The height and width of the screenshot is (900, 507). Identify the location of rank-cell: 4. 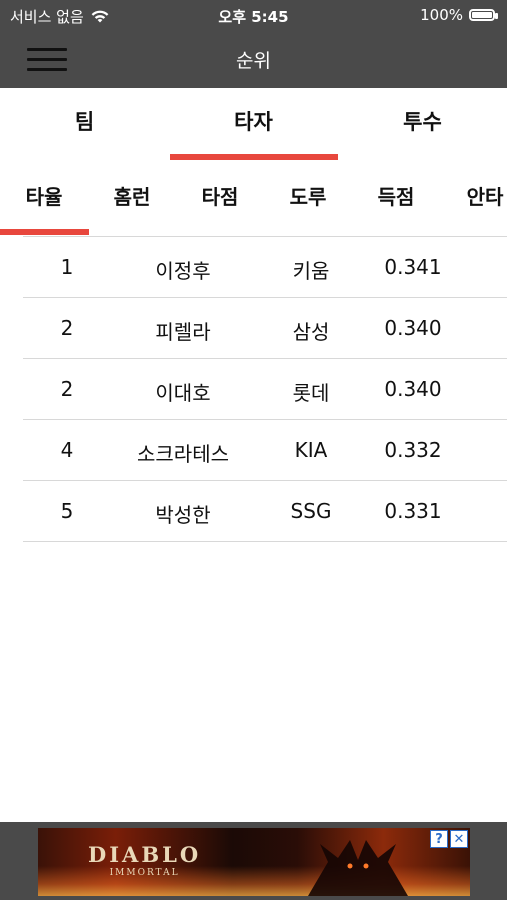
(67, 450).